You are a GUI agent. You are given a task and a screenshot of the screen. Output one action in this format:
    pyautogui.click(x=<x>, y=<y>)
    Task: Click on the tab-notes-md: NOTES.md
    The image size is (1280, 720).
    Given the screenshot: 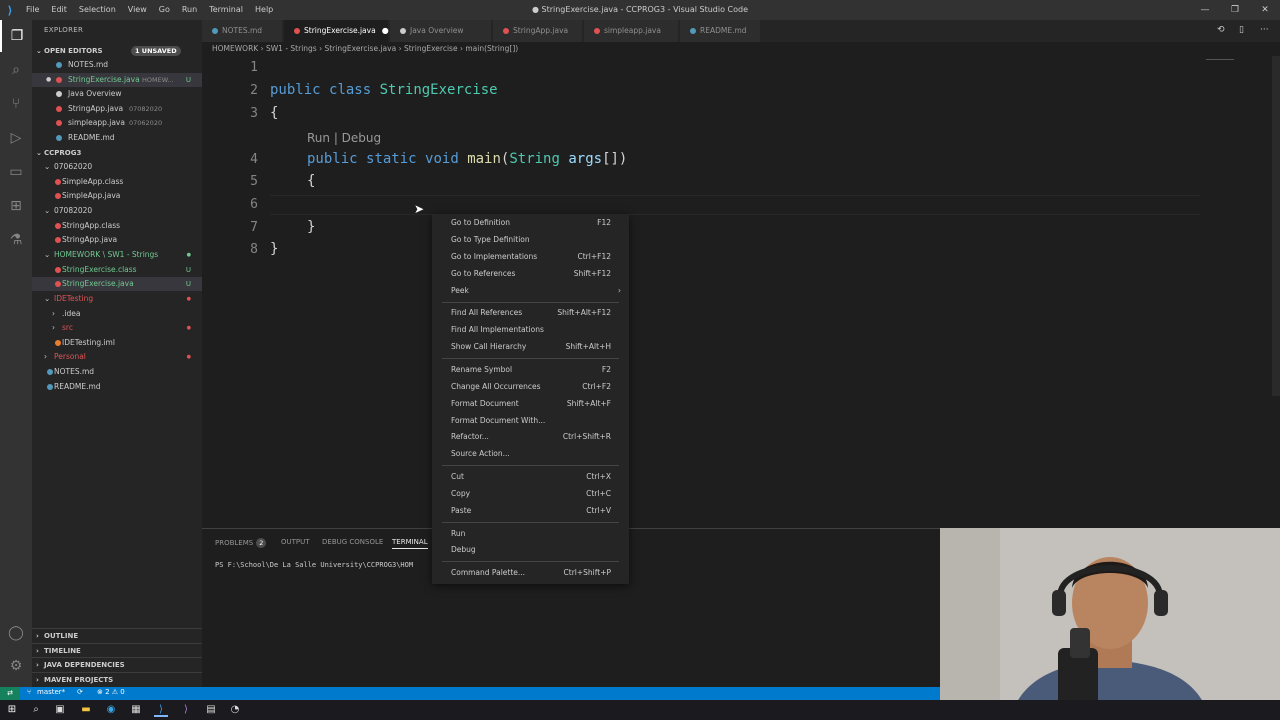 What is the action you would take?
    pyautogui.click(x=242, y=31)
    